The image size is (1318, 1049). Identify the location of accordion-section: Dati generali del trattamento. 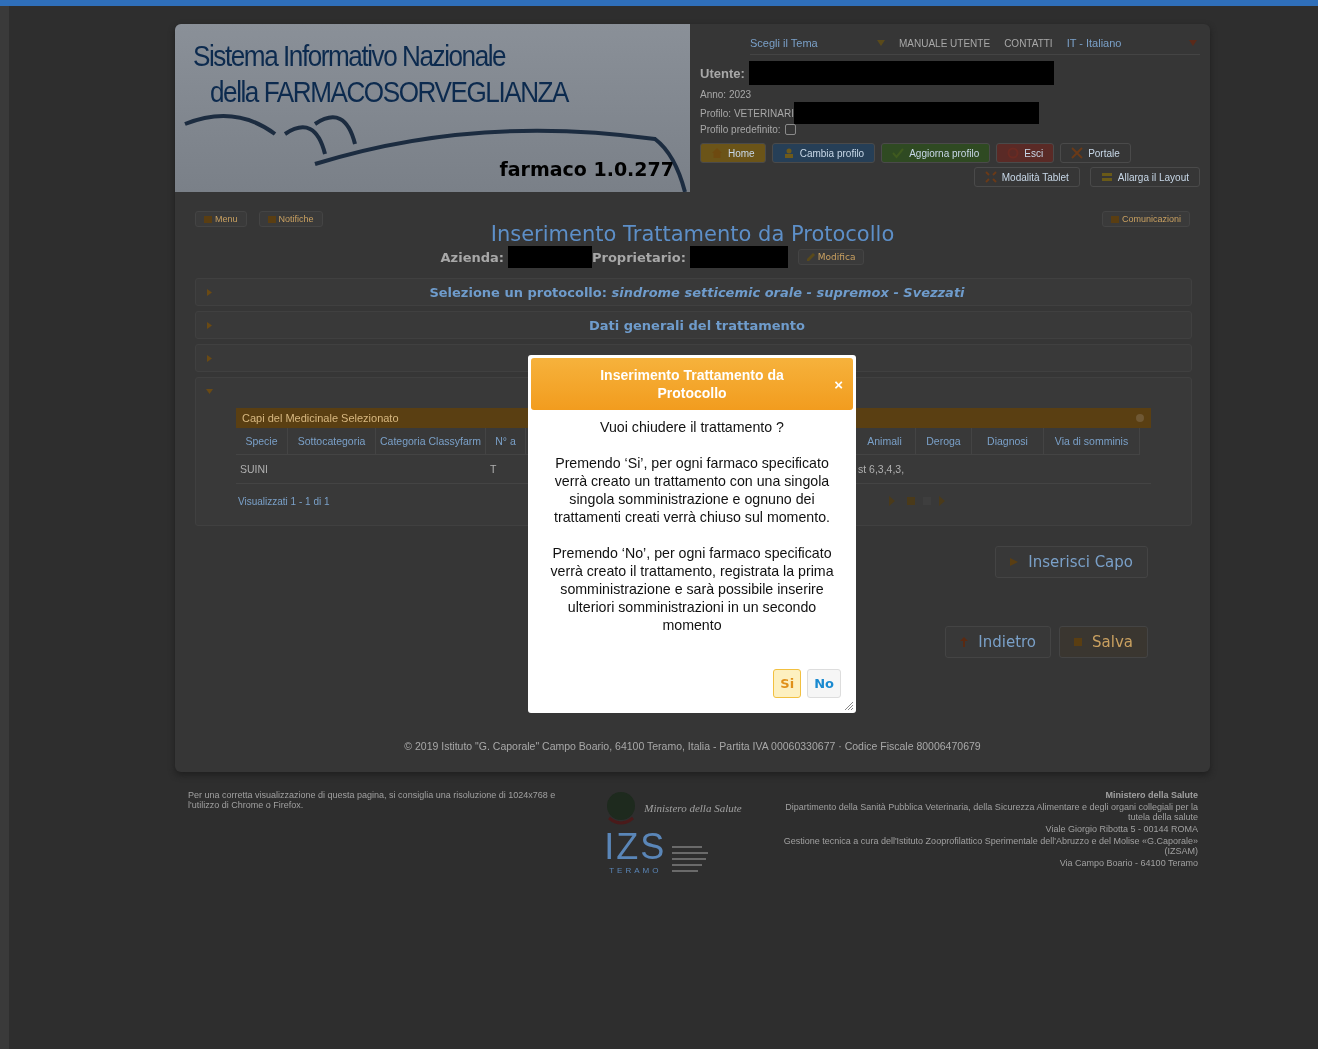
(693, 325).